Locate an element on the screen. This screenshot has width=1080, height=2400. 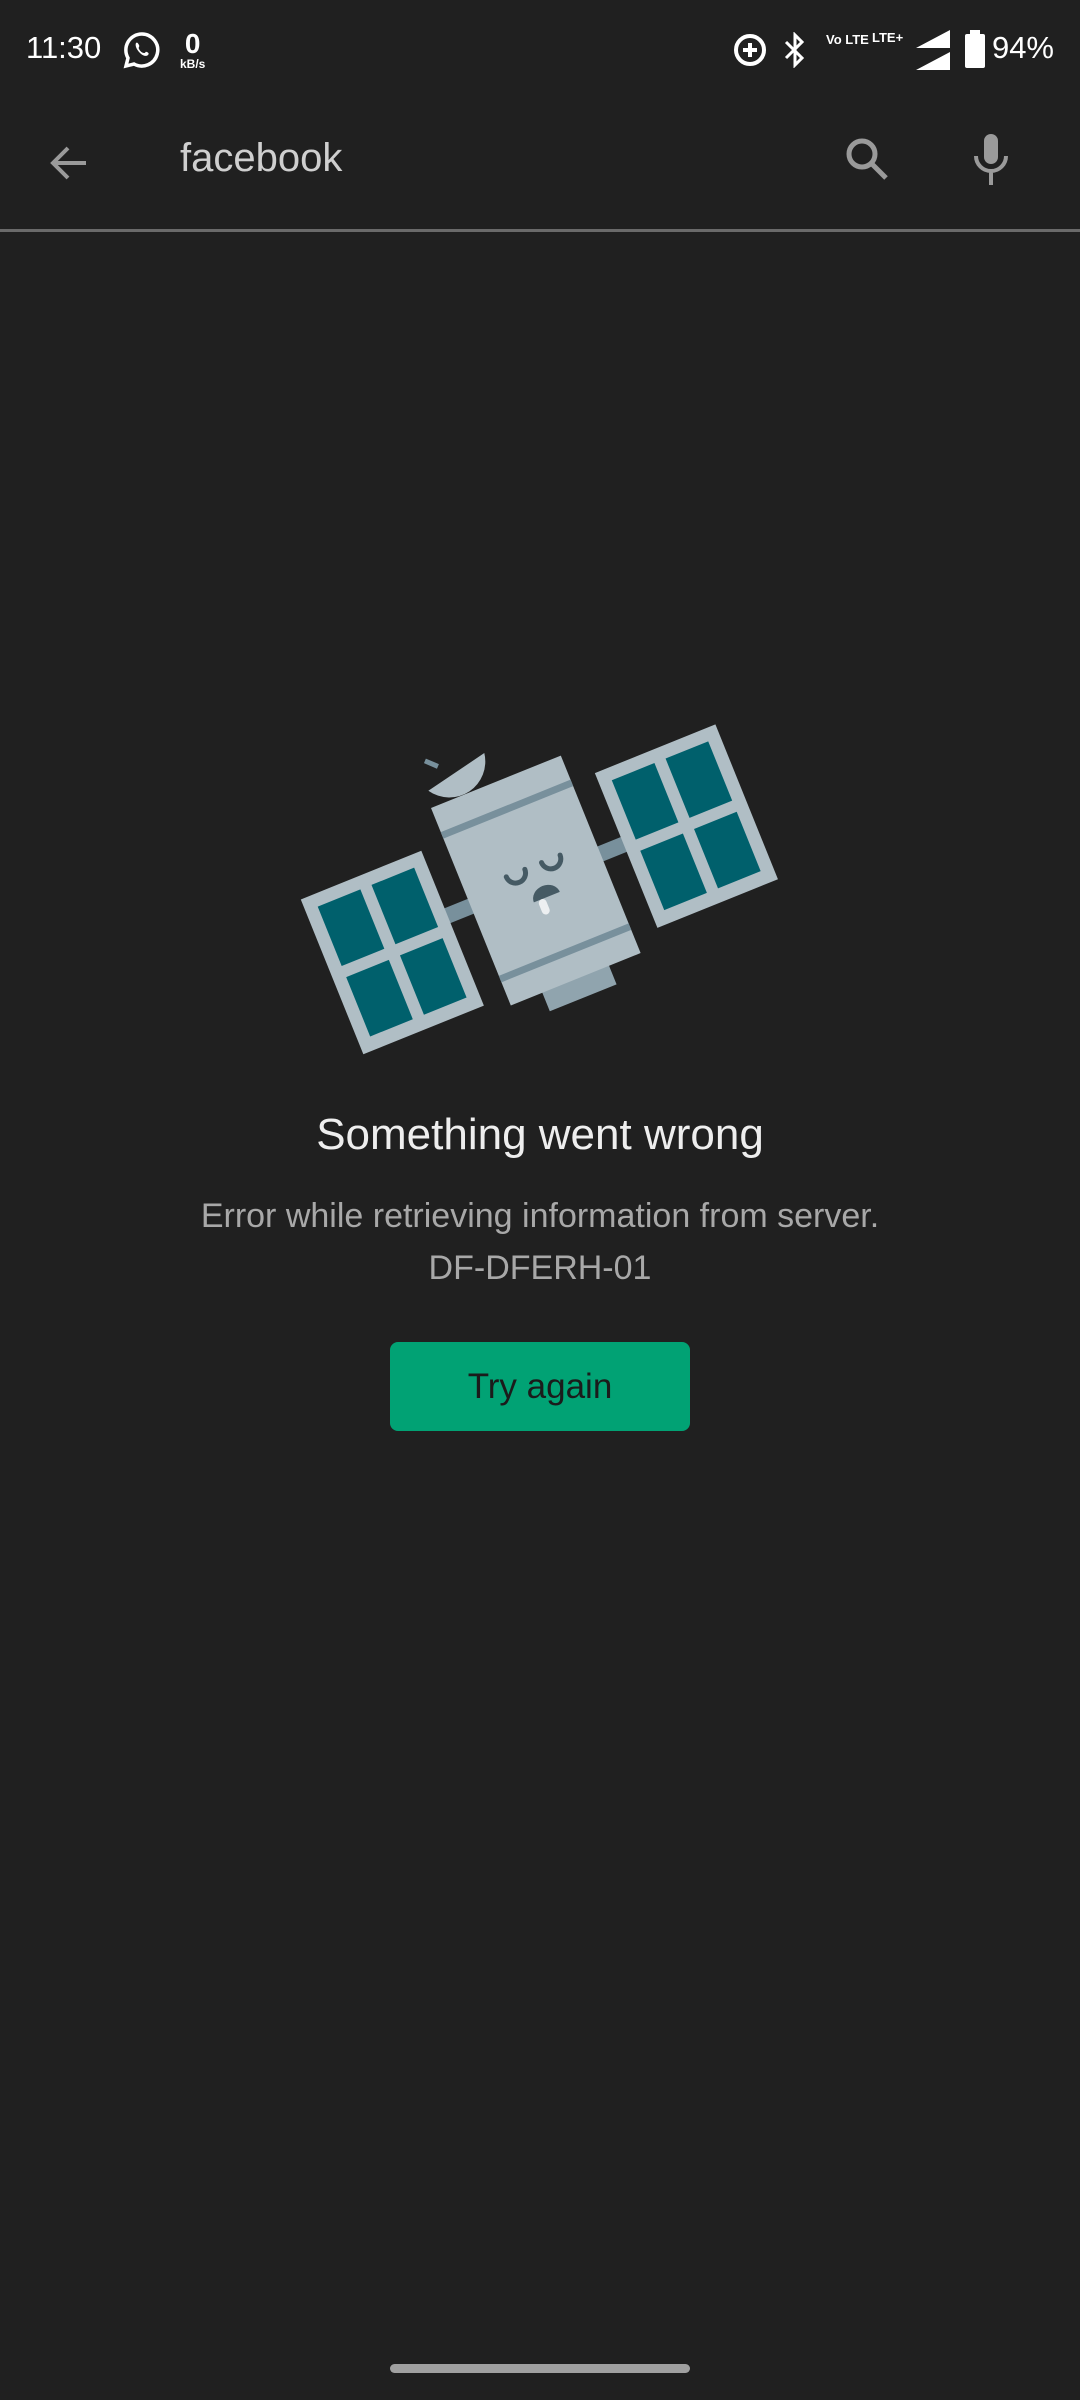
left-solar-panel is located at coordinates (392, 952).